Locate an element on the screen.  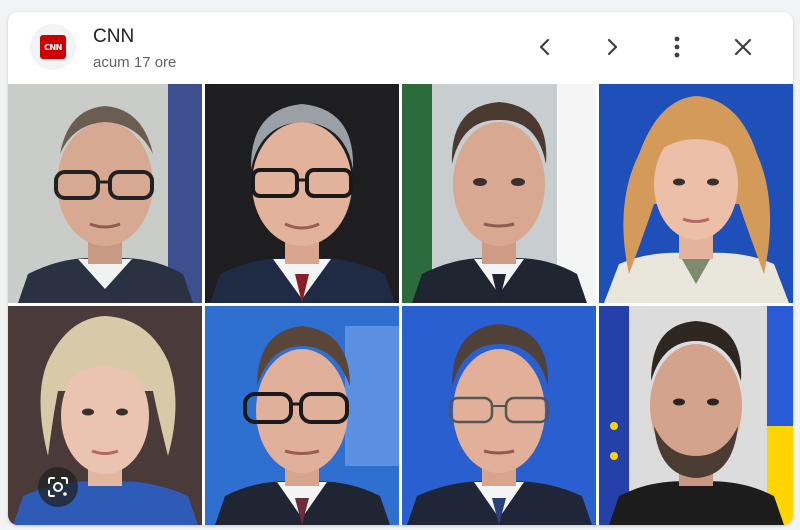
published-time: acum 17 ore is located at coordinates (135, 62).